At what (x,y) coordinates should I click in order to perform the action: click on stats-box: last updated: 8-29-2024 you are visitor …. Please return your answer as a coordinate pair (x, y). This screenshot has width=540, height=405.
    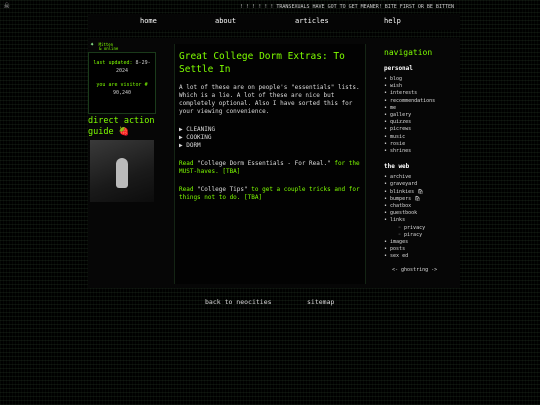
    Looking at the image, I should click on (122, 83).